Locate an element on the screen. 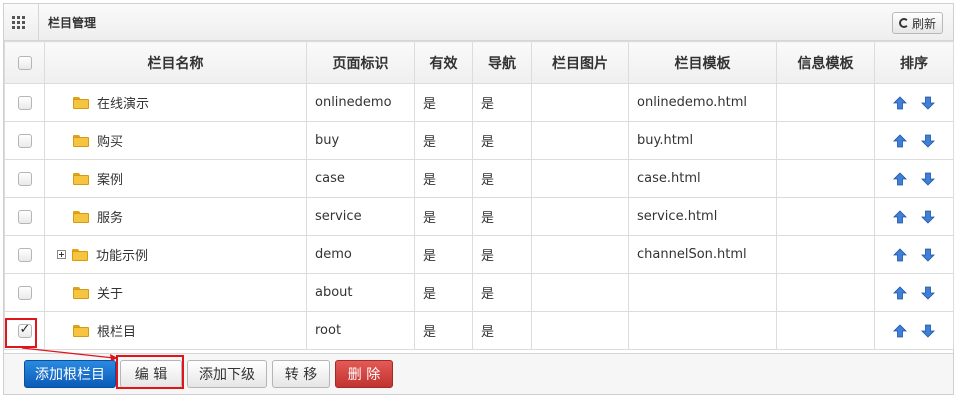 This screenshot has height=403, width=961. table-row: 购买 buy 是是 buy.html is located at coordinates (479, 140).